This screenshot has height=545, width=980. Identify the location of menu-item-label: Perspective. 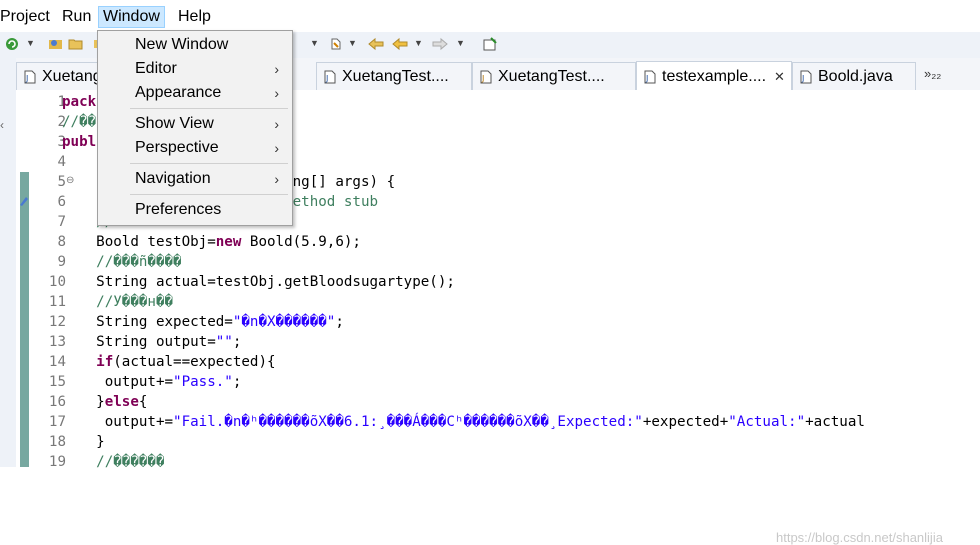
(177, 147).